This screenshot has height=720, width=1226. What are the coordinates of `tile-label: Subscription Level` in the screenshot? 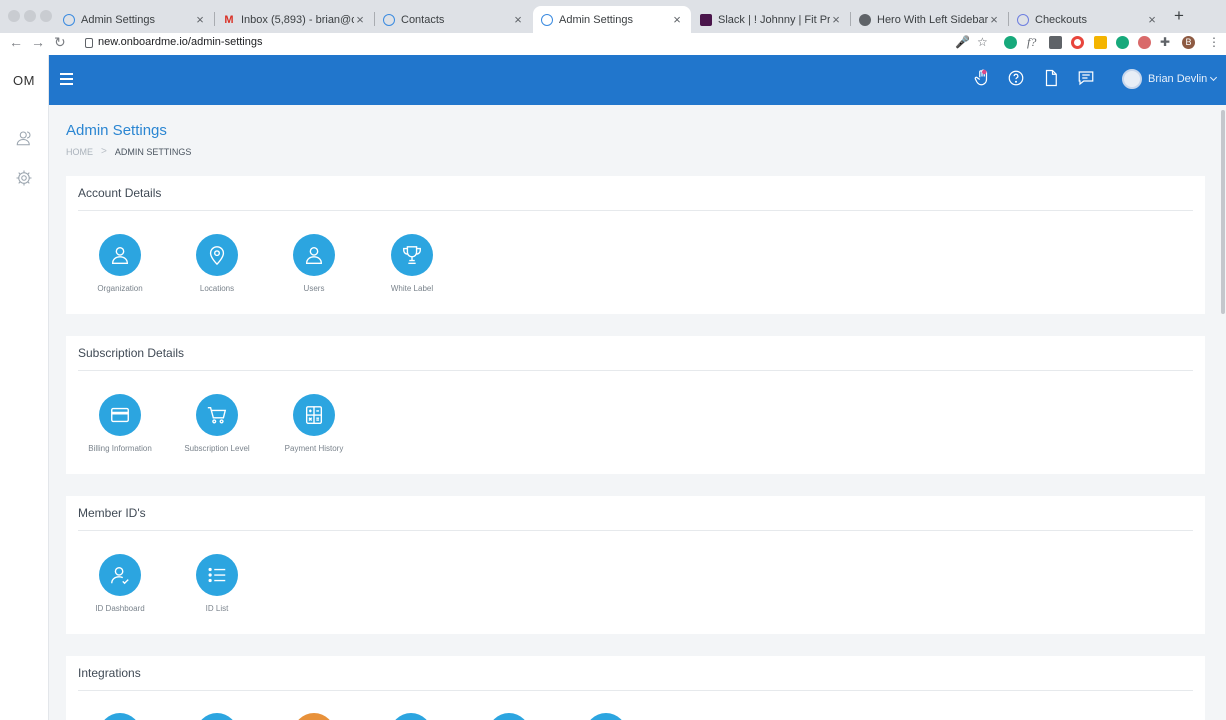 It's located at (217, 448).